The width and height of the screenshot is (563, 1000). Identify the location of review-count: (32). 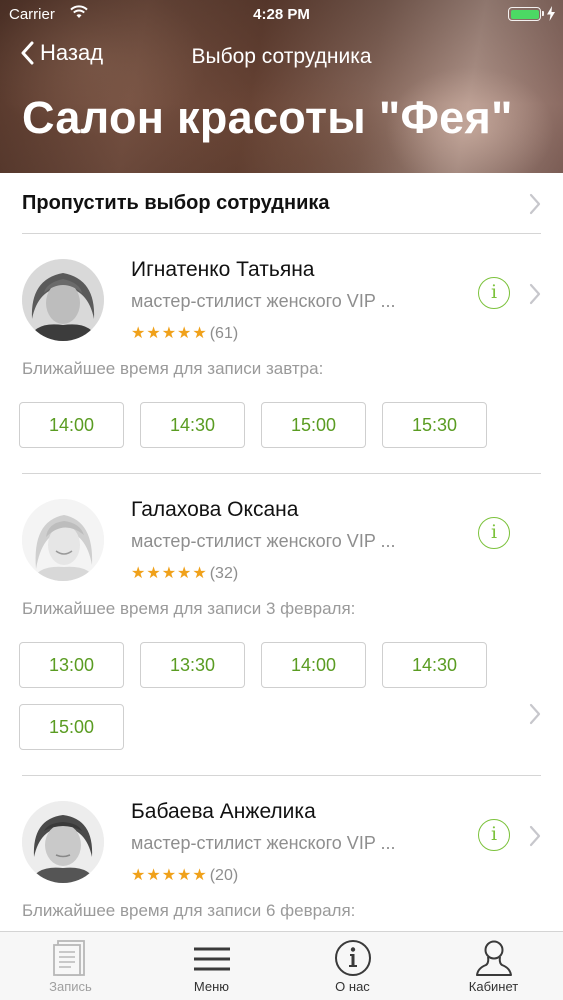
(224, 573).